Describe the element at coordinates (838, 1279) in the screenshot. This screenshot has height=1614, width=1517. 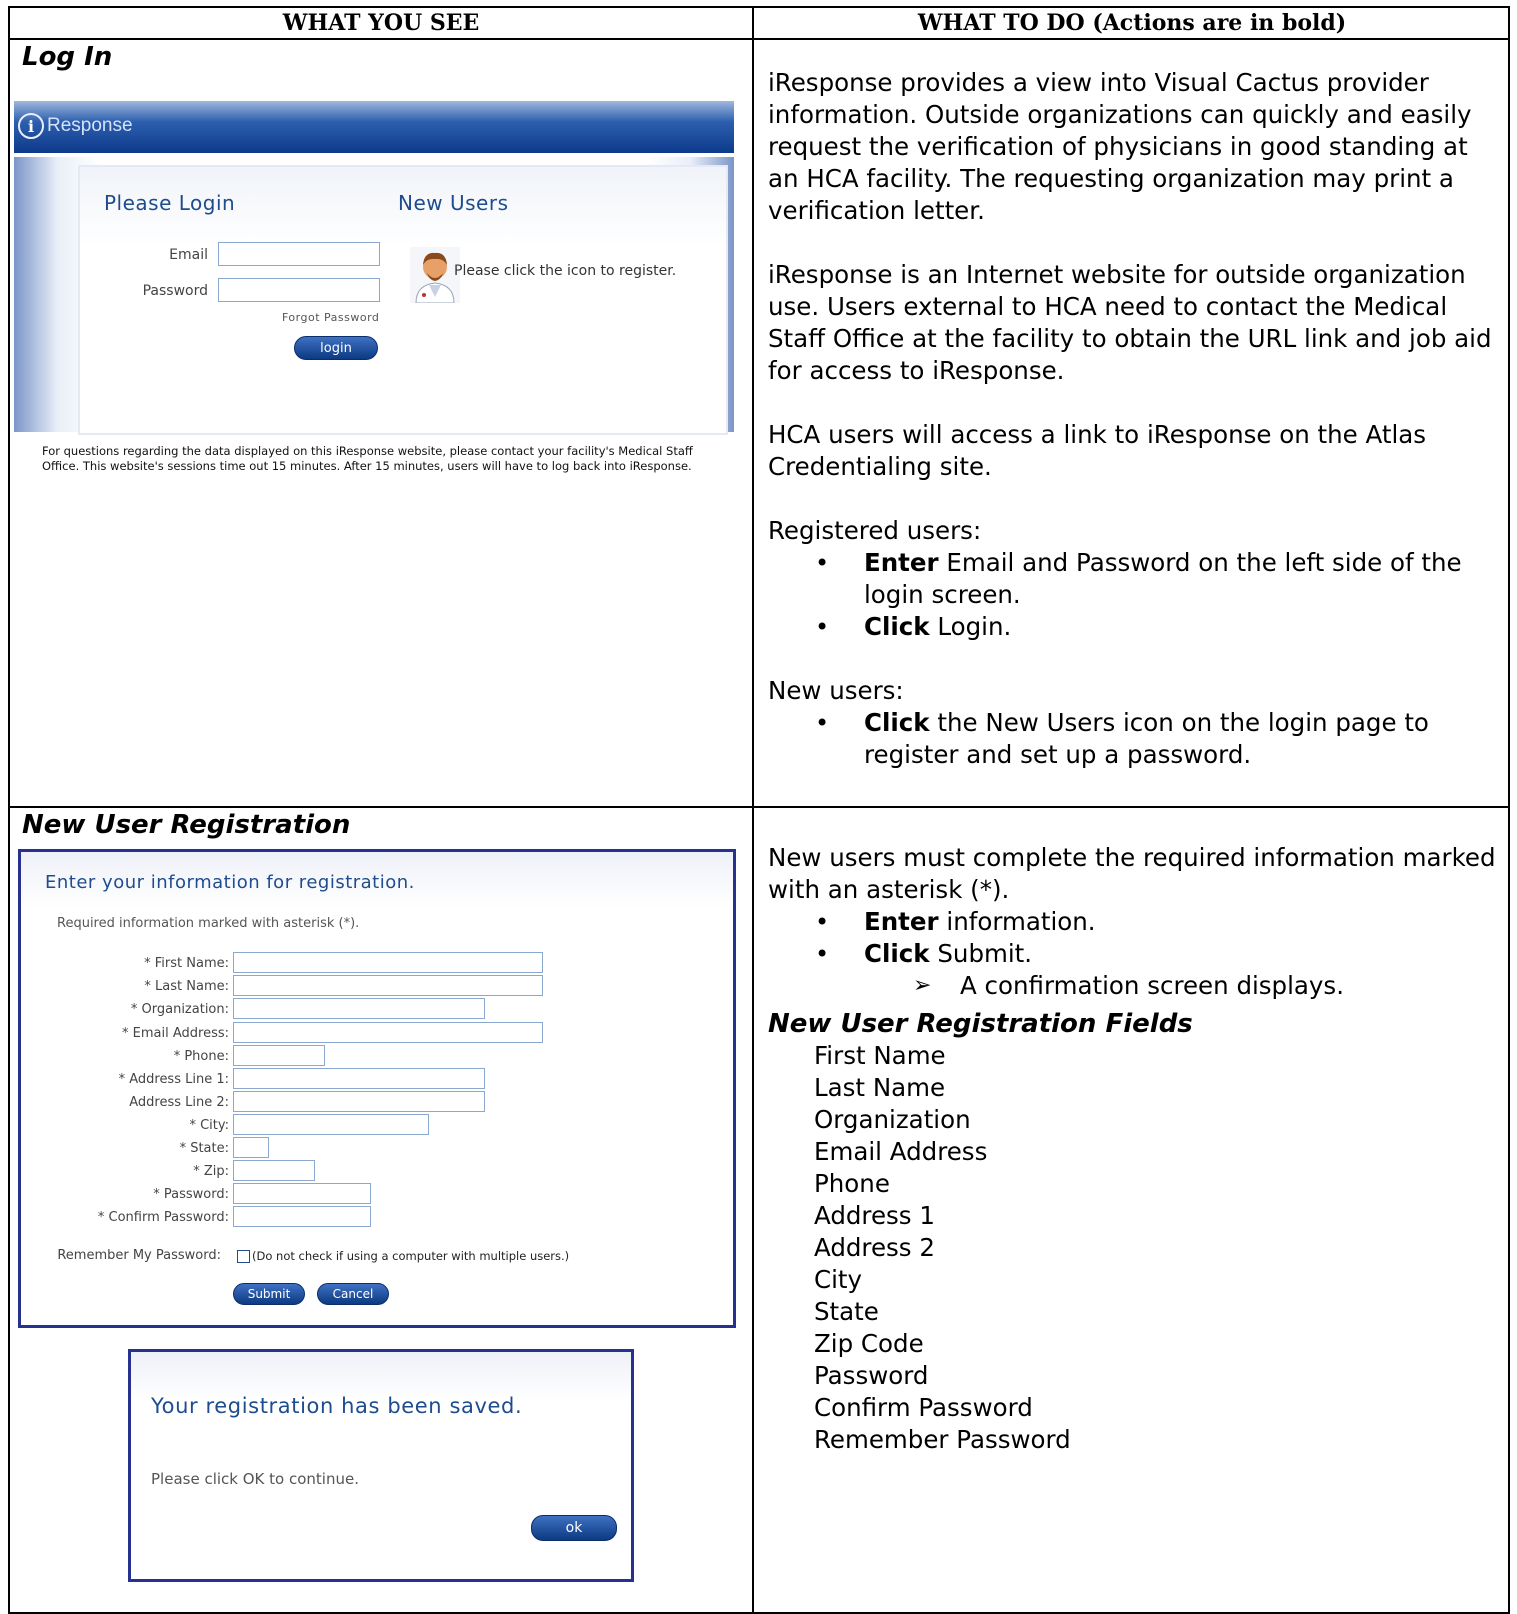
I see `field-item: City` at that location.